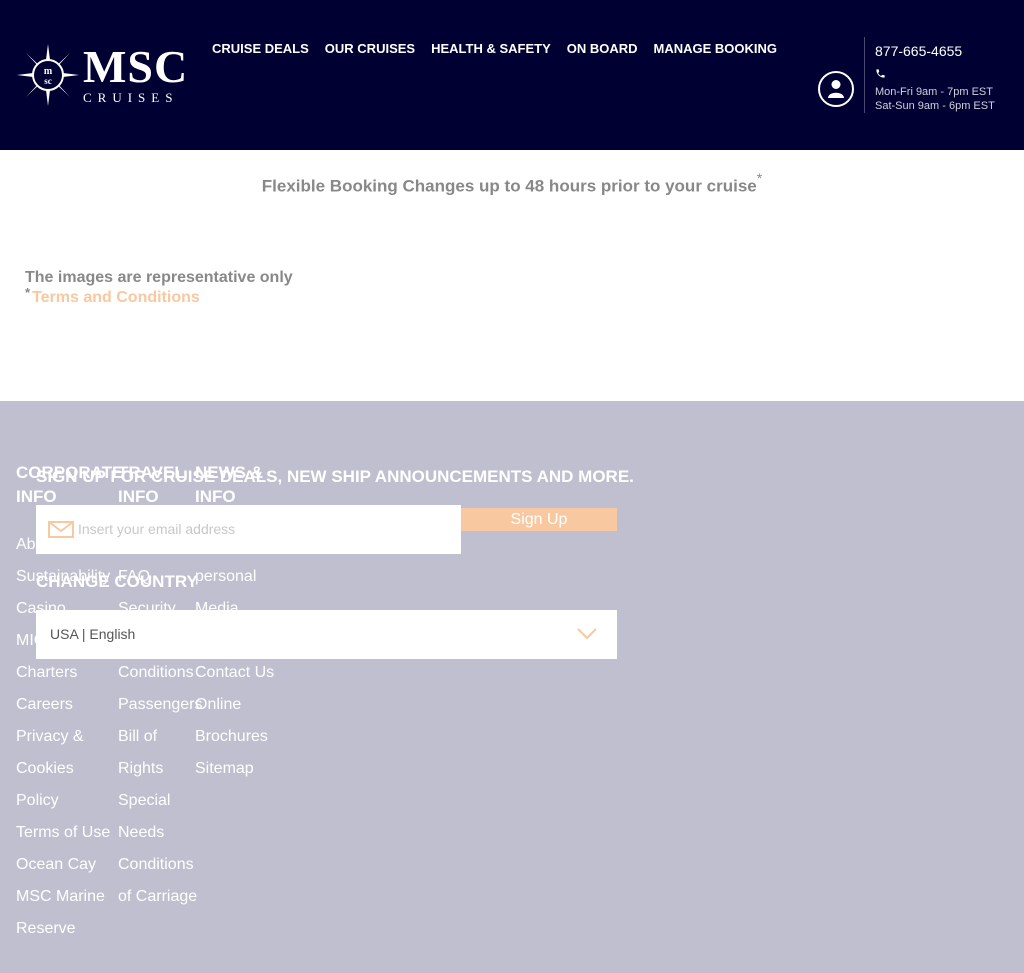 This screenshot has height=973, width=1024. Describe the element at coordinates (759, 178) in the screenshot. I see `promo-asterisk: *` at that location.